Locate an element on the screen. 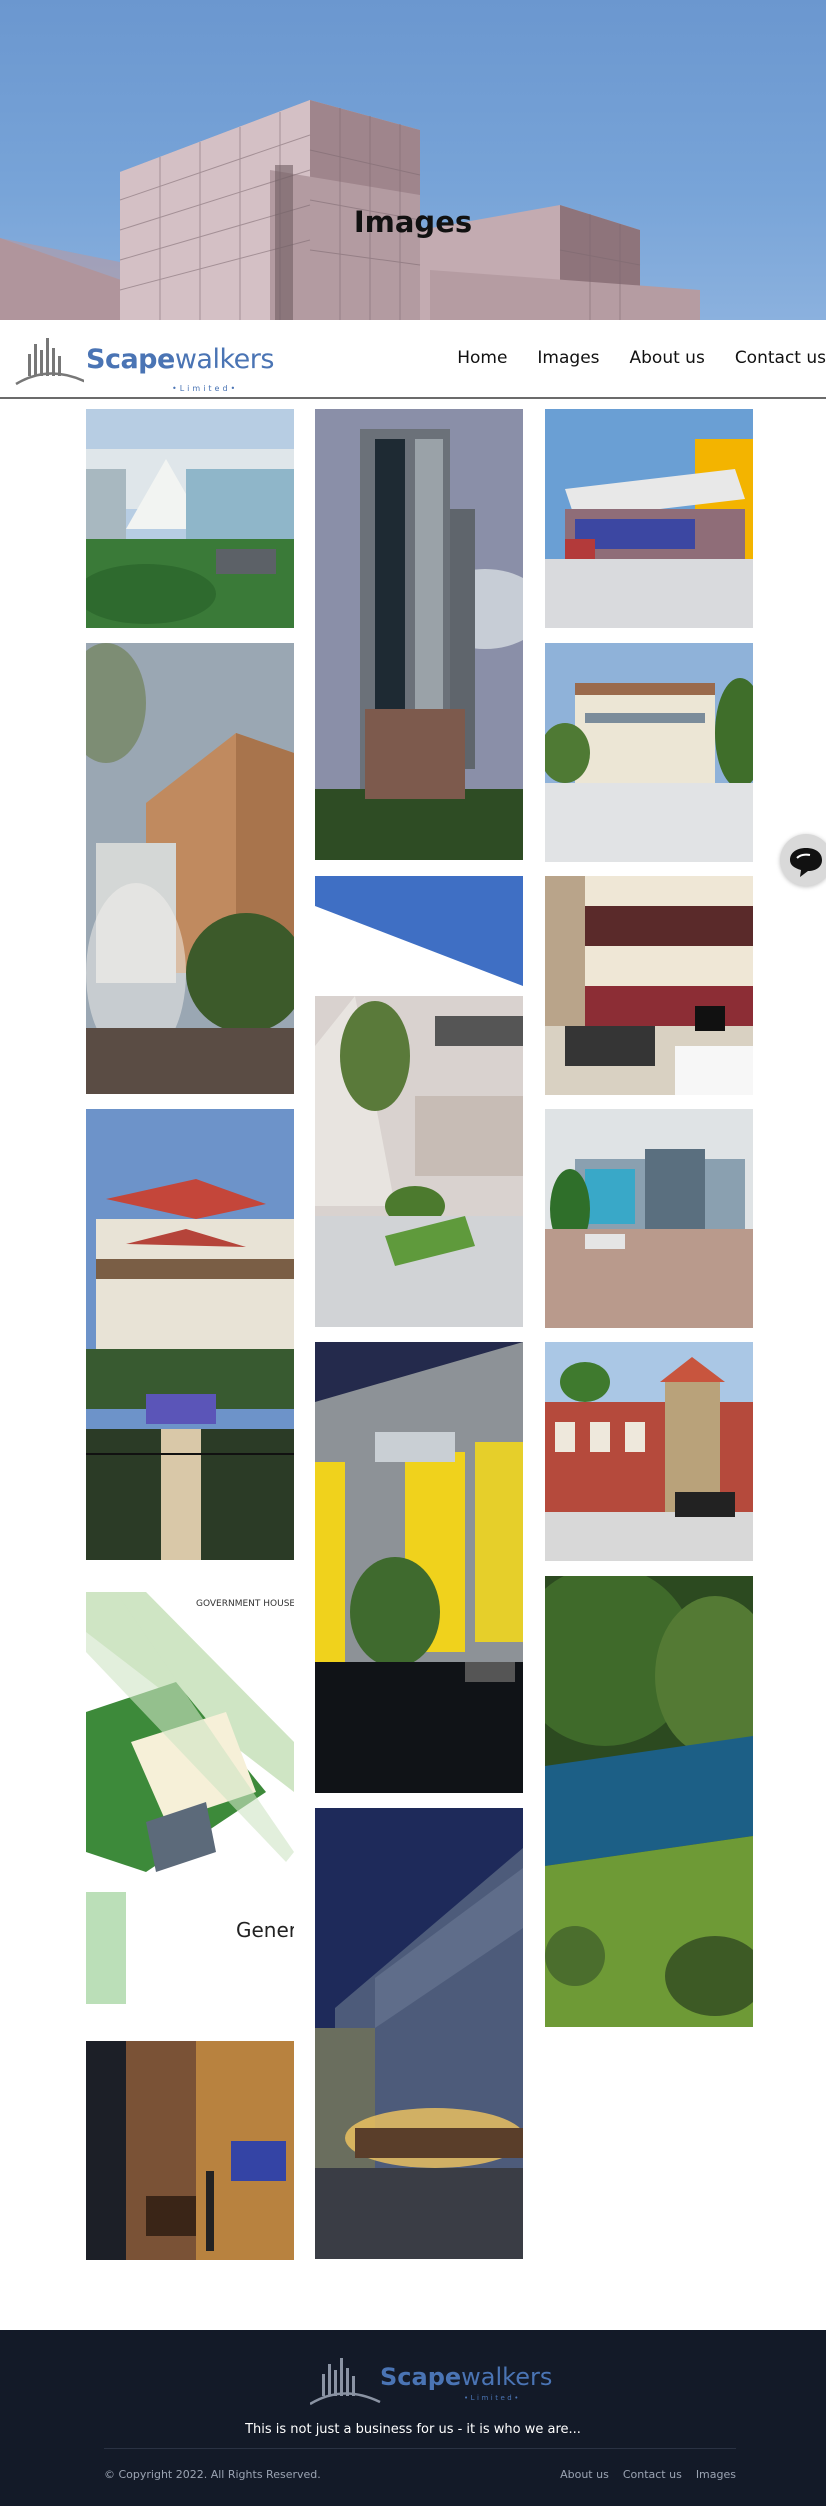 The image size is (826, 2506). gallery-image-living-room is located at coordinates (190, 2150).